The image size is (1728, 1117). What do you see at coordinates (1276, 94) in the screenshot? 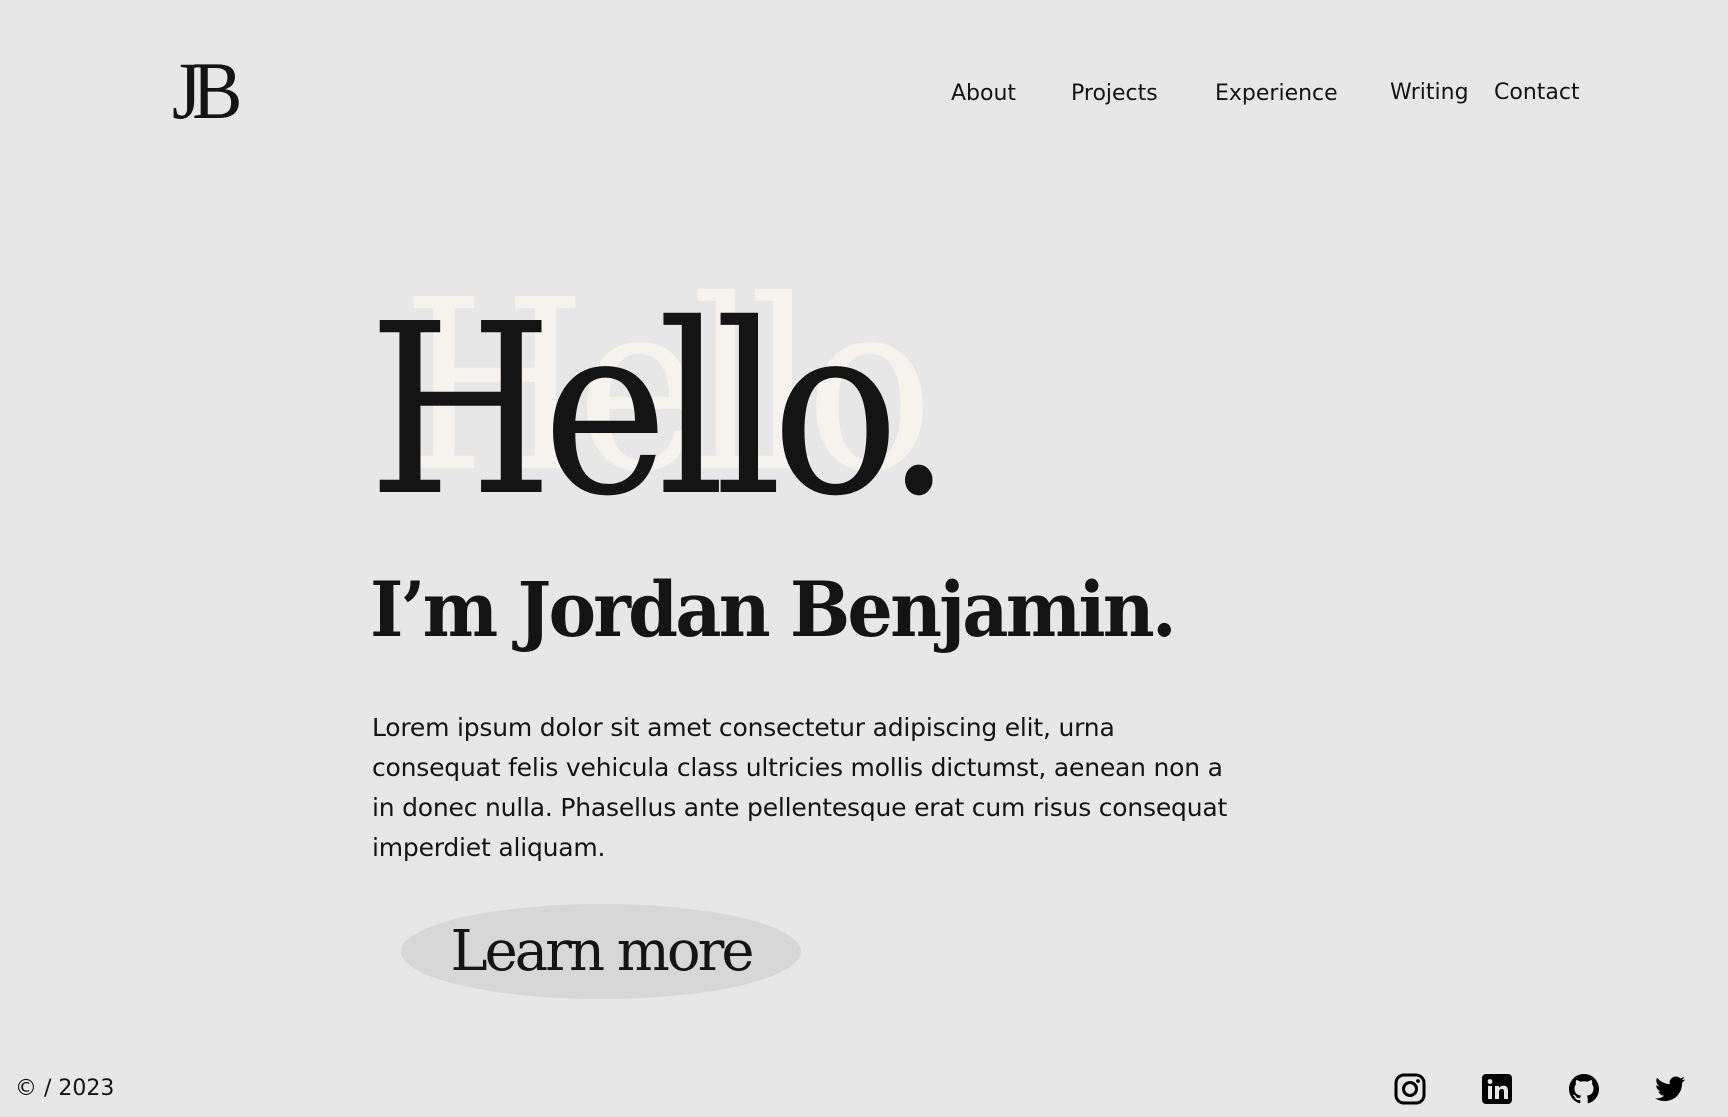
I see `nav-link-experience: Experience` at bounding box center [1276, 94].